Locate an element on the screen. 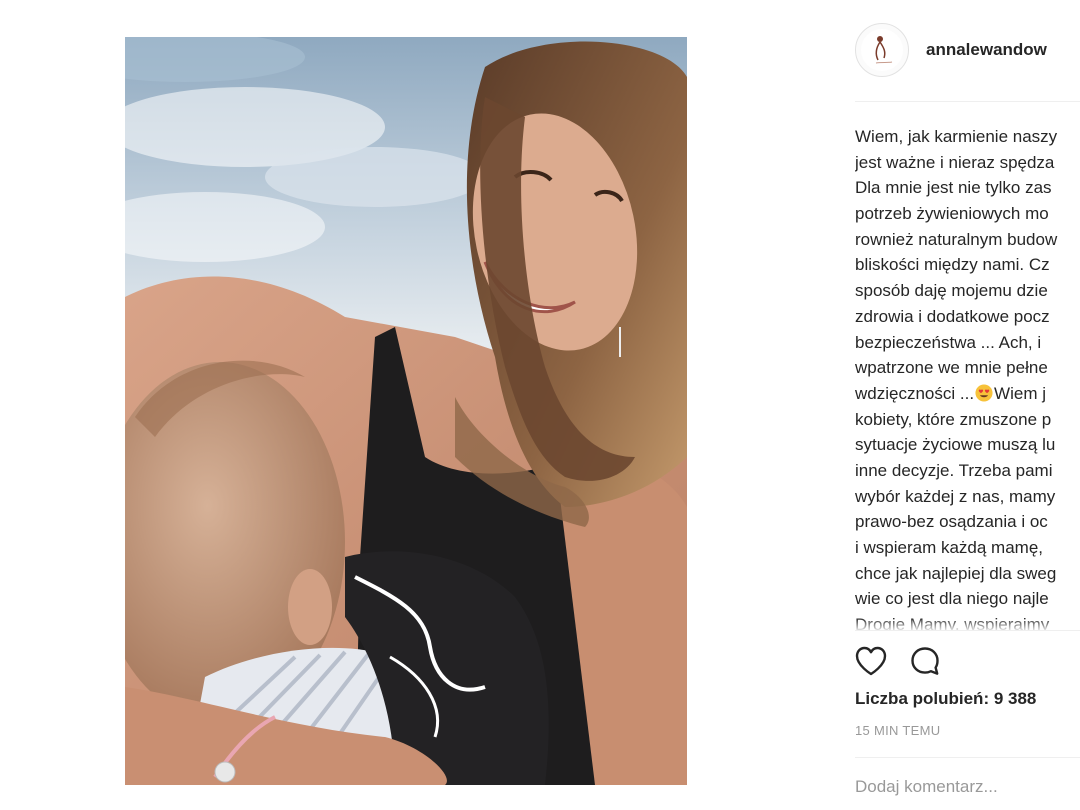 The width and height of the screenshot is (1080, 810). caption-line: Wiem, jak karmienie naszy is located at coordinates (956, 136).